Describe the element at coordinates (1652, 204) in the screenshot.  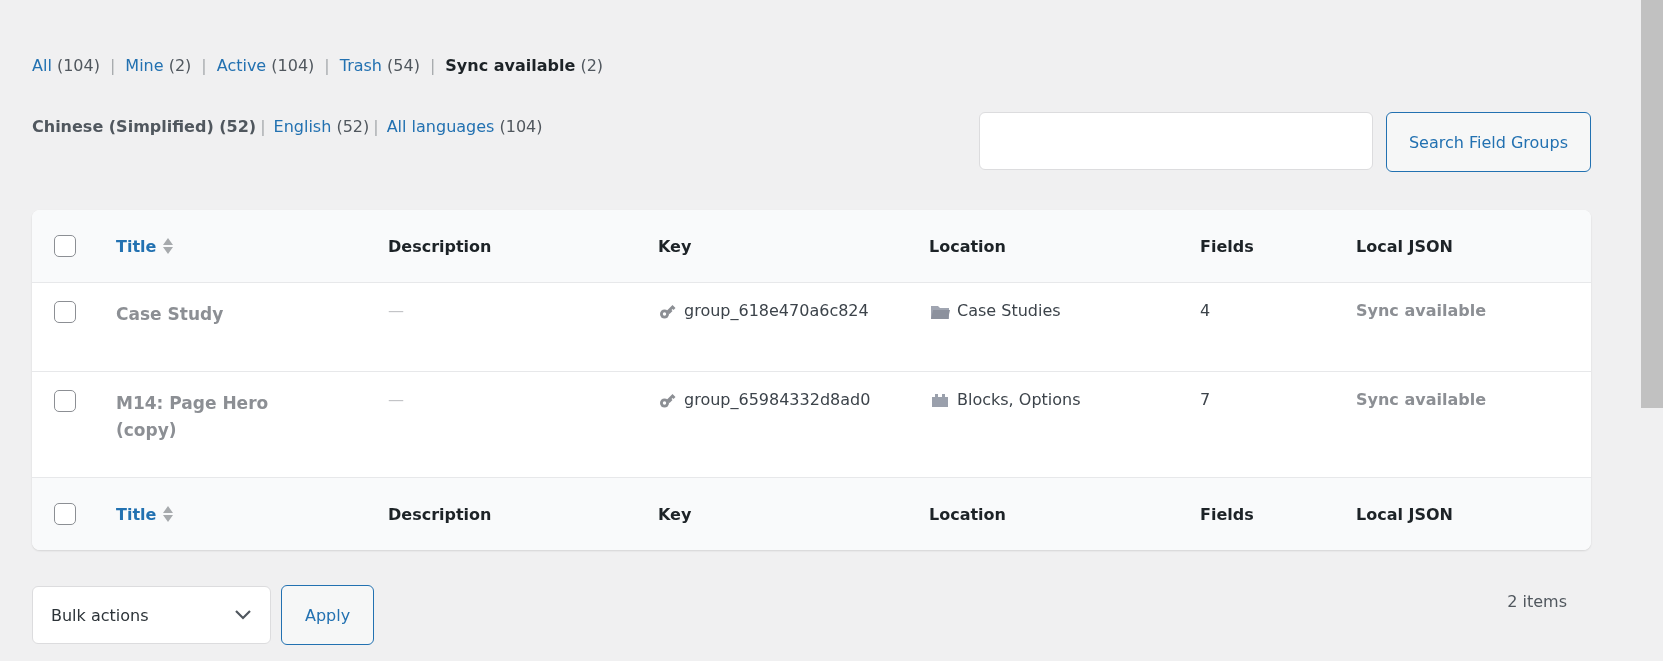
I see `scrollbar` at that location.